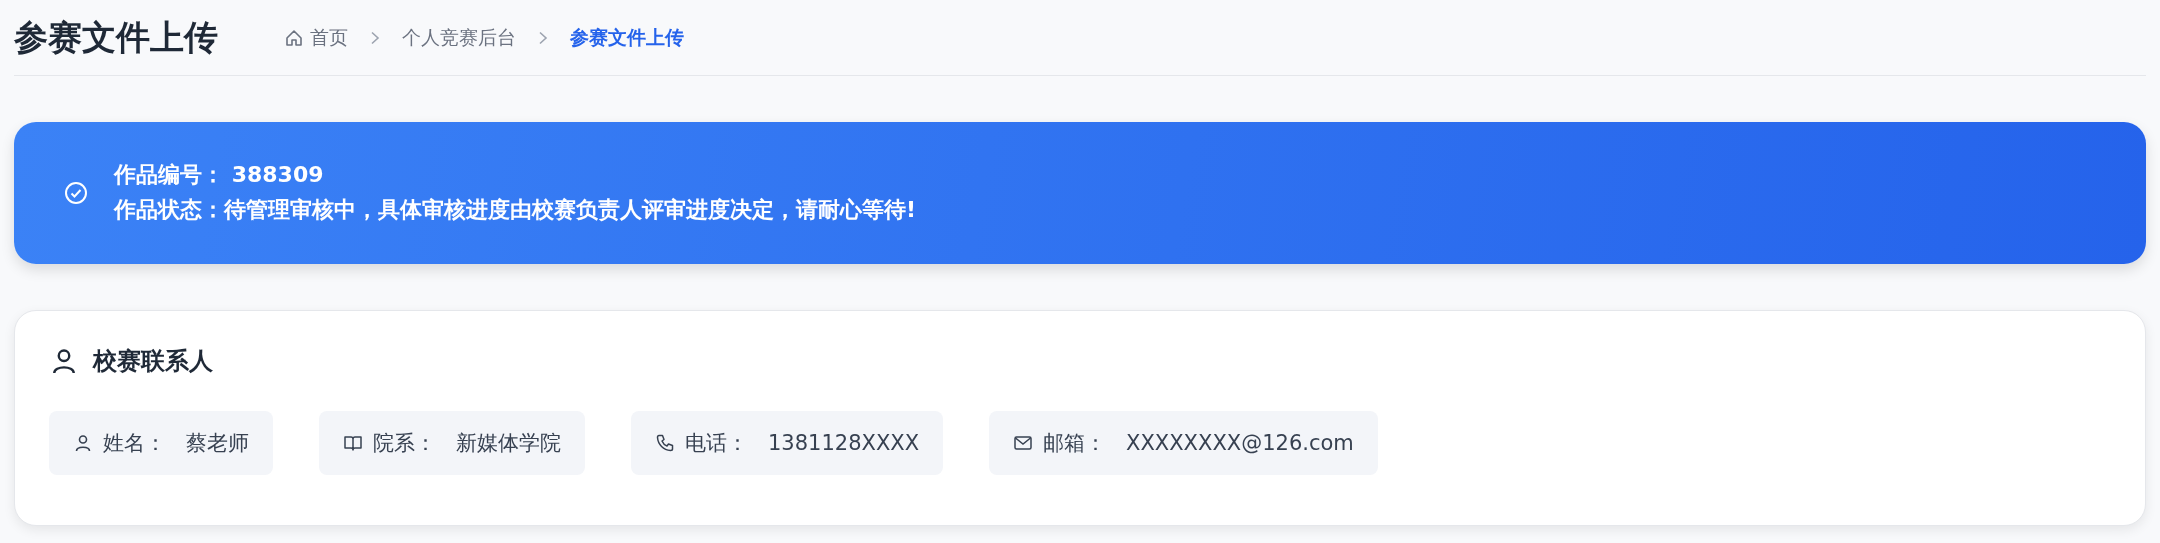  I want to click on envelope-icon, so click(1023, 443).